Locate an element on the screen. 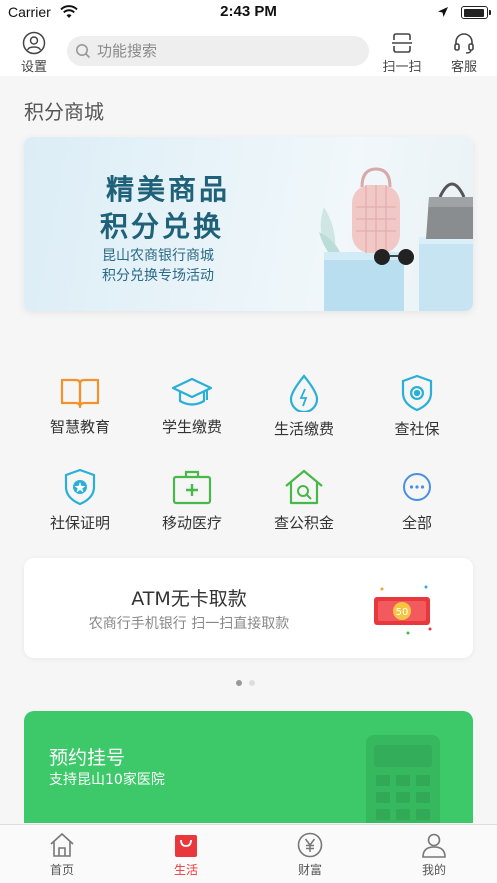 This screenshot has width=497, height=883. atm-badge-value: 50 is located at coordinates (402, 612).